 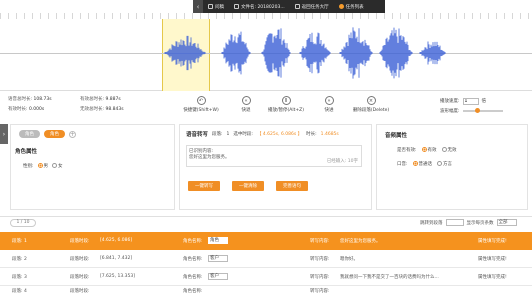 I want to click on transcription-textarea: 已识别内容: 您好这里为您服务。 已经输入: 10字, so click(x=274, y=156).